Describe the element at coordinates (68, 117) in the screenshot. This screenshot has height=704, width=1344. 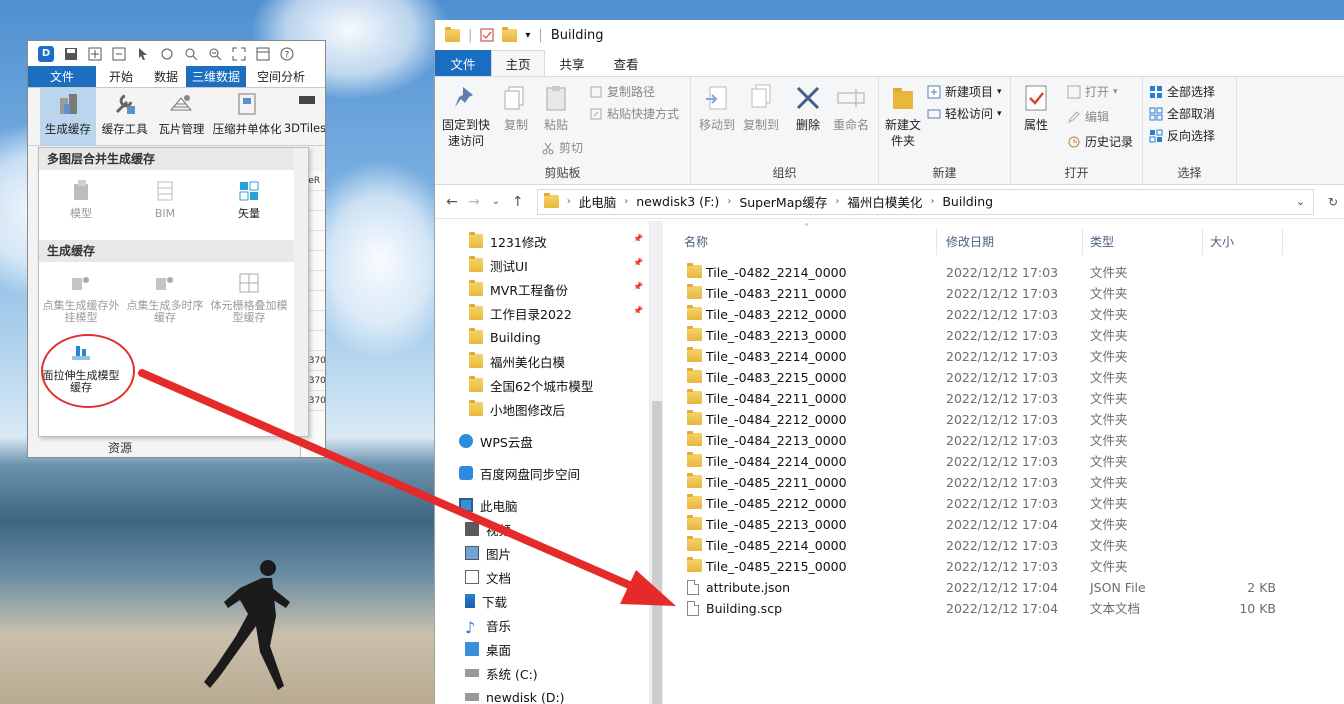
I see `generate-cache-button: 生成缓存` at that location.